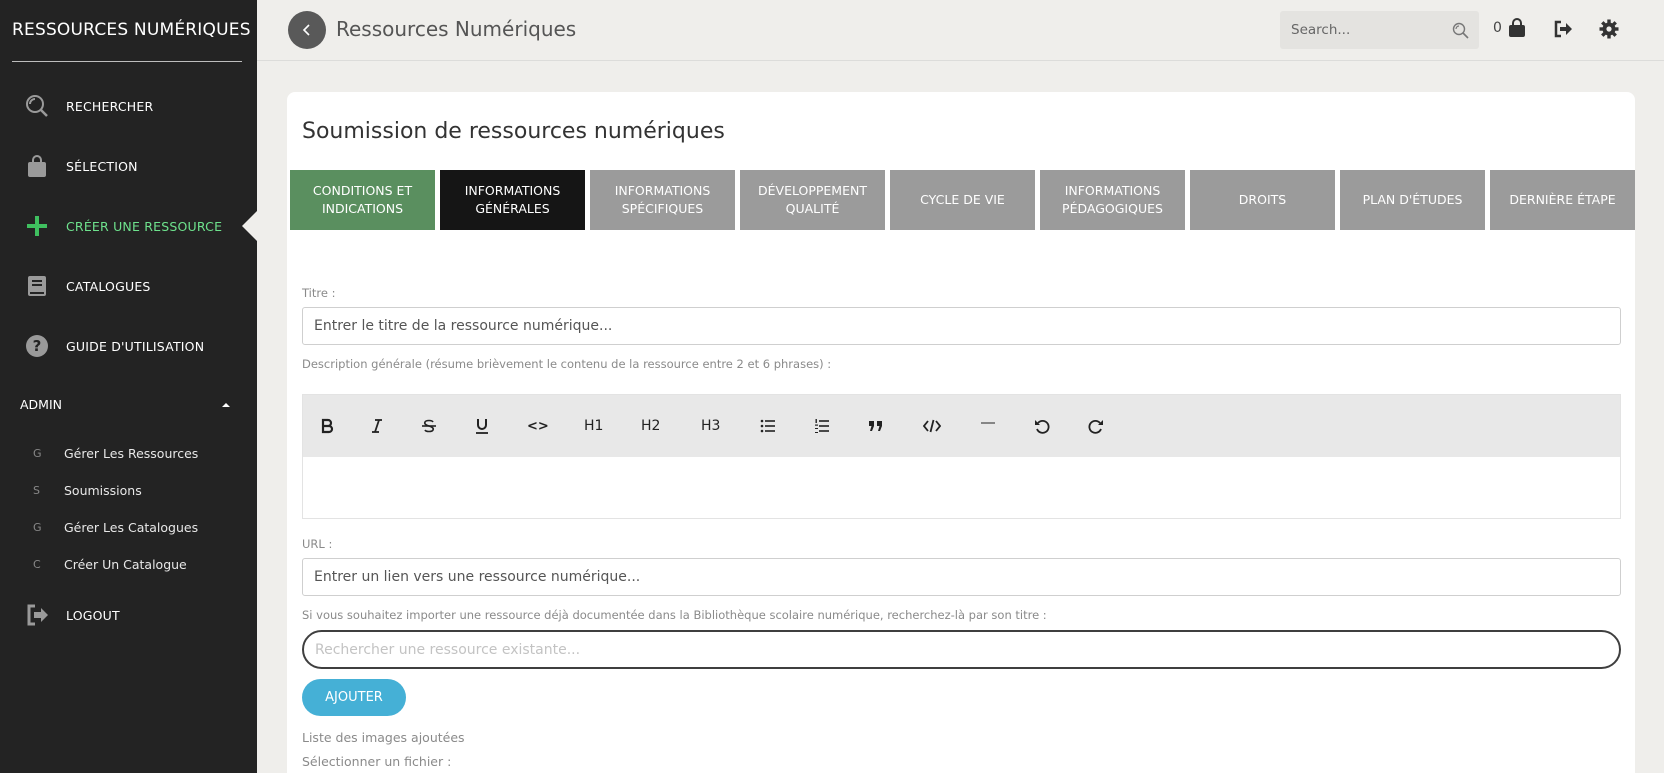  I want to click on heading-2-button: H2, so click(650, 426).